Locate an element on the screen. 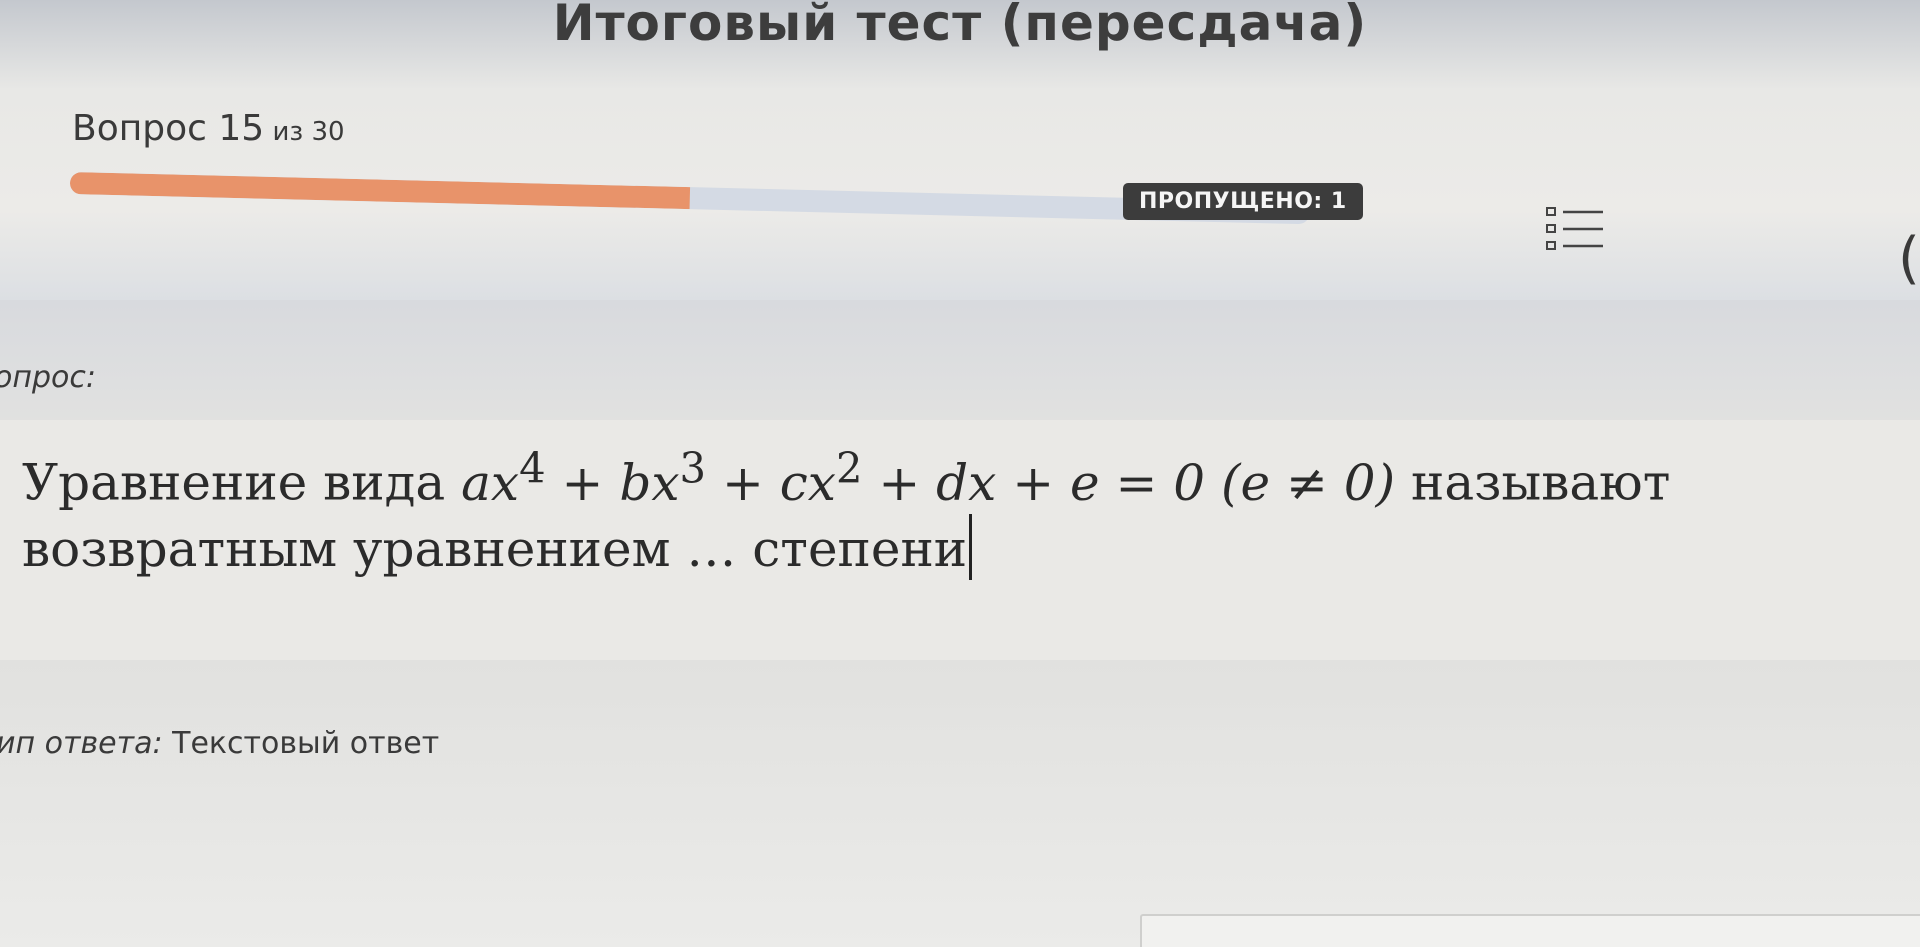 Image resolution: width=1920 pixels, height=947 pixels. equation-exponent-3: 3 is located at coordinates (693, 467).